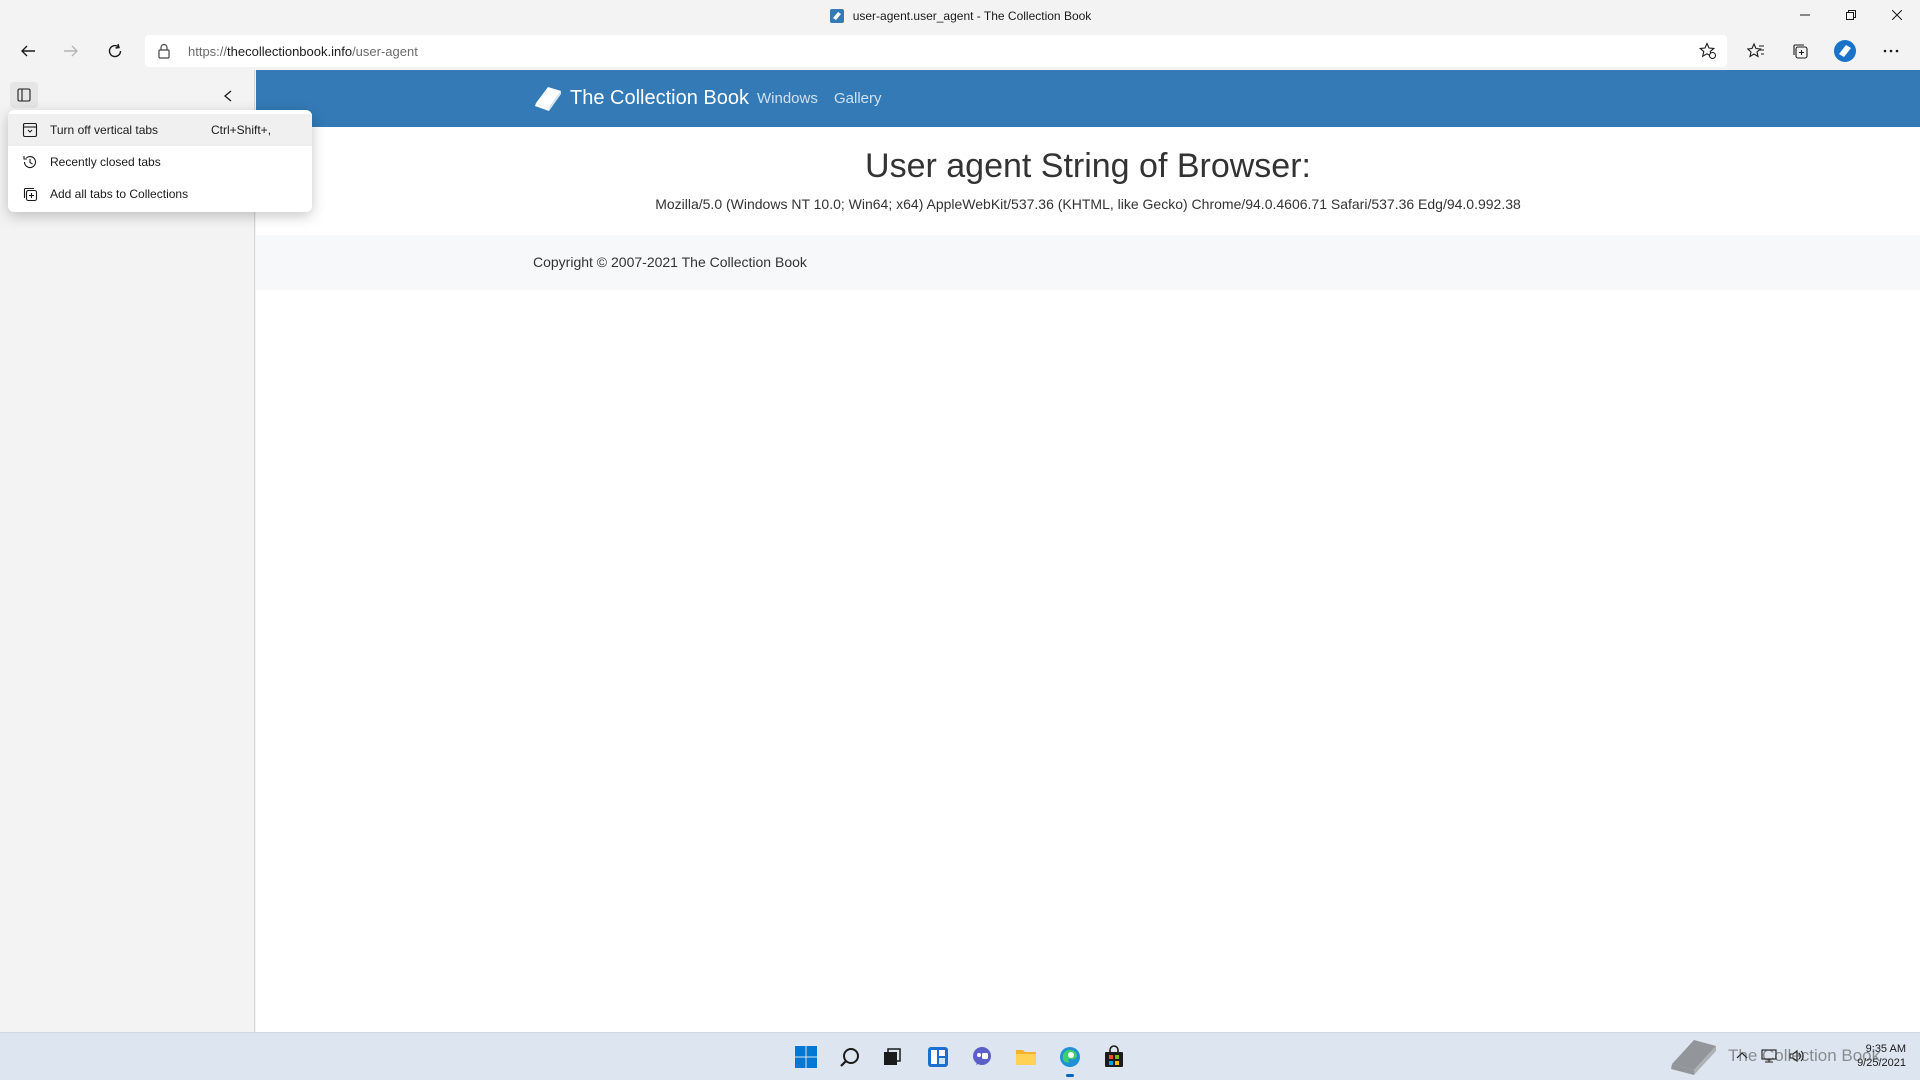 Image resolution: width=1920 pixels, height=1080 pixels. I want to click on profile-avatar-icon, so click(1845, 51).